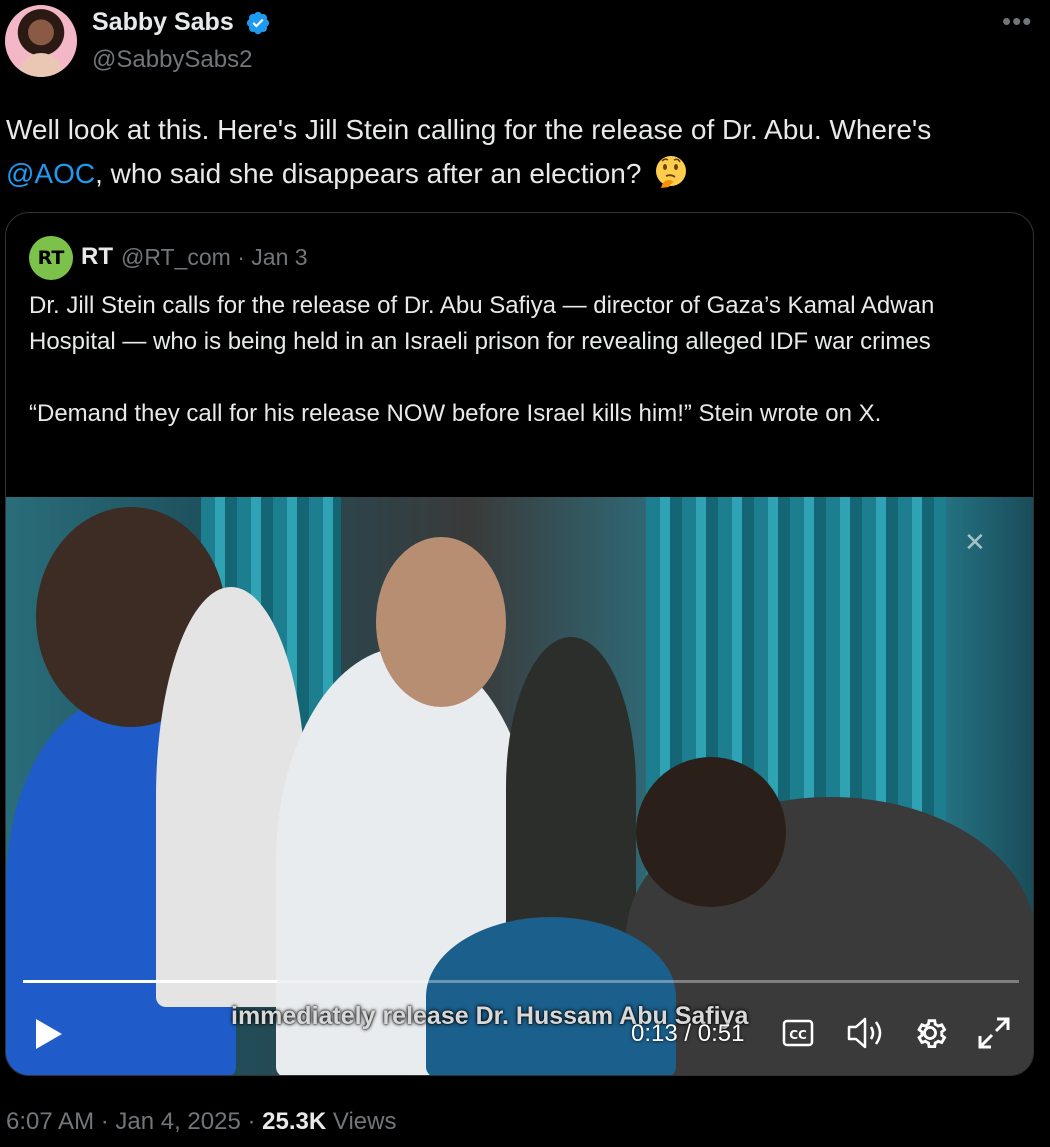 This screenshot has height=1147, width=1050. I want to click on video-progress-bar, so click(521, 981).